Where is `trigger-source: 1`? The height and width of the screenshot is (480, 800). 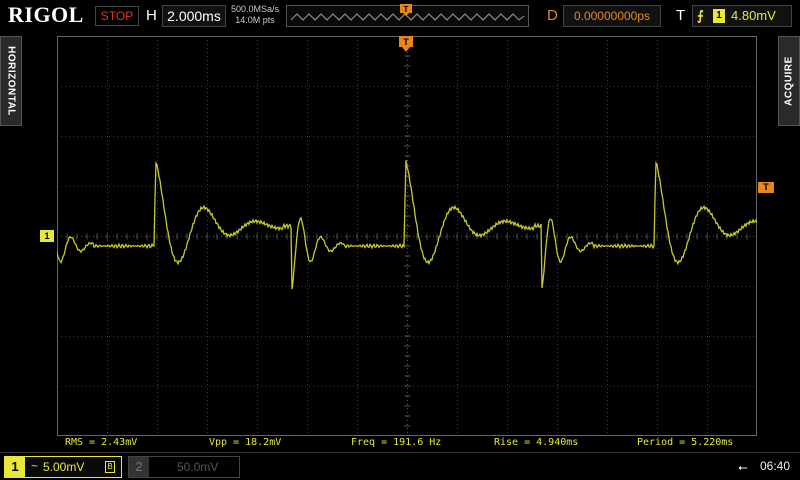 trigger-source: 1 is located at coordinates (719, 16).